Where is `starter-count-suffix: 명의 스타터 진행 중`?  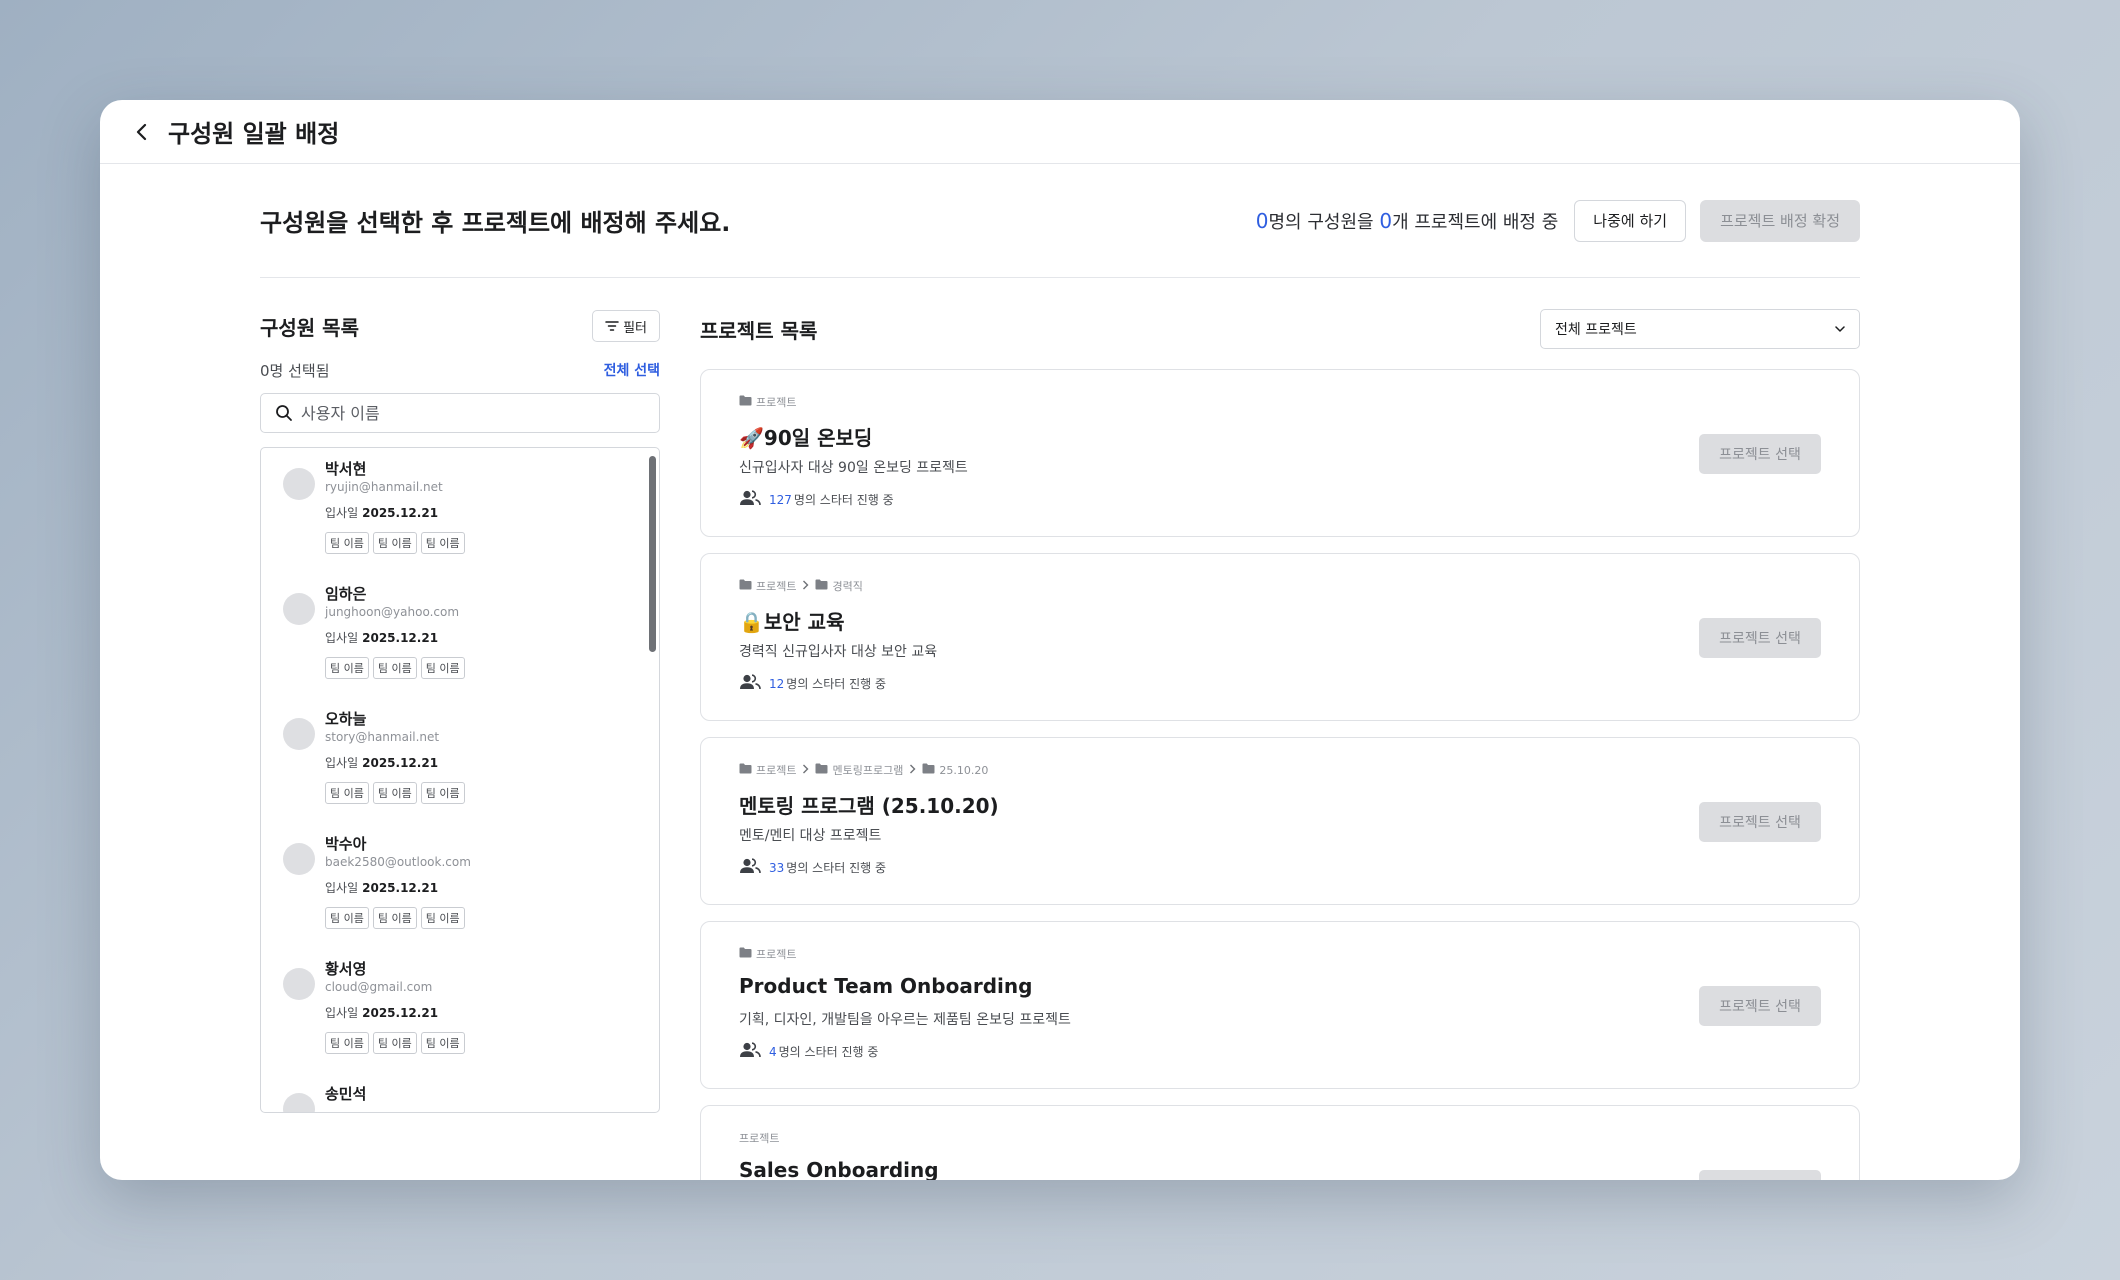
starter-count-suffix: 명의 스타터 진행 중 is located at coordinates (836, 684).